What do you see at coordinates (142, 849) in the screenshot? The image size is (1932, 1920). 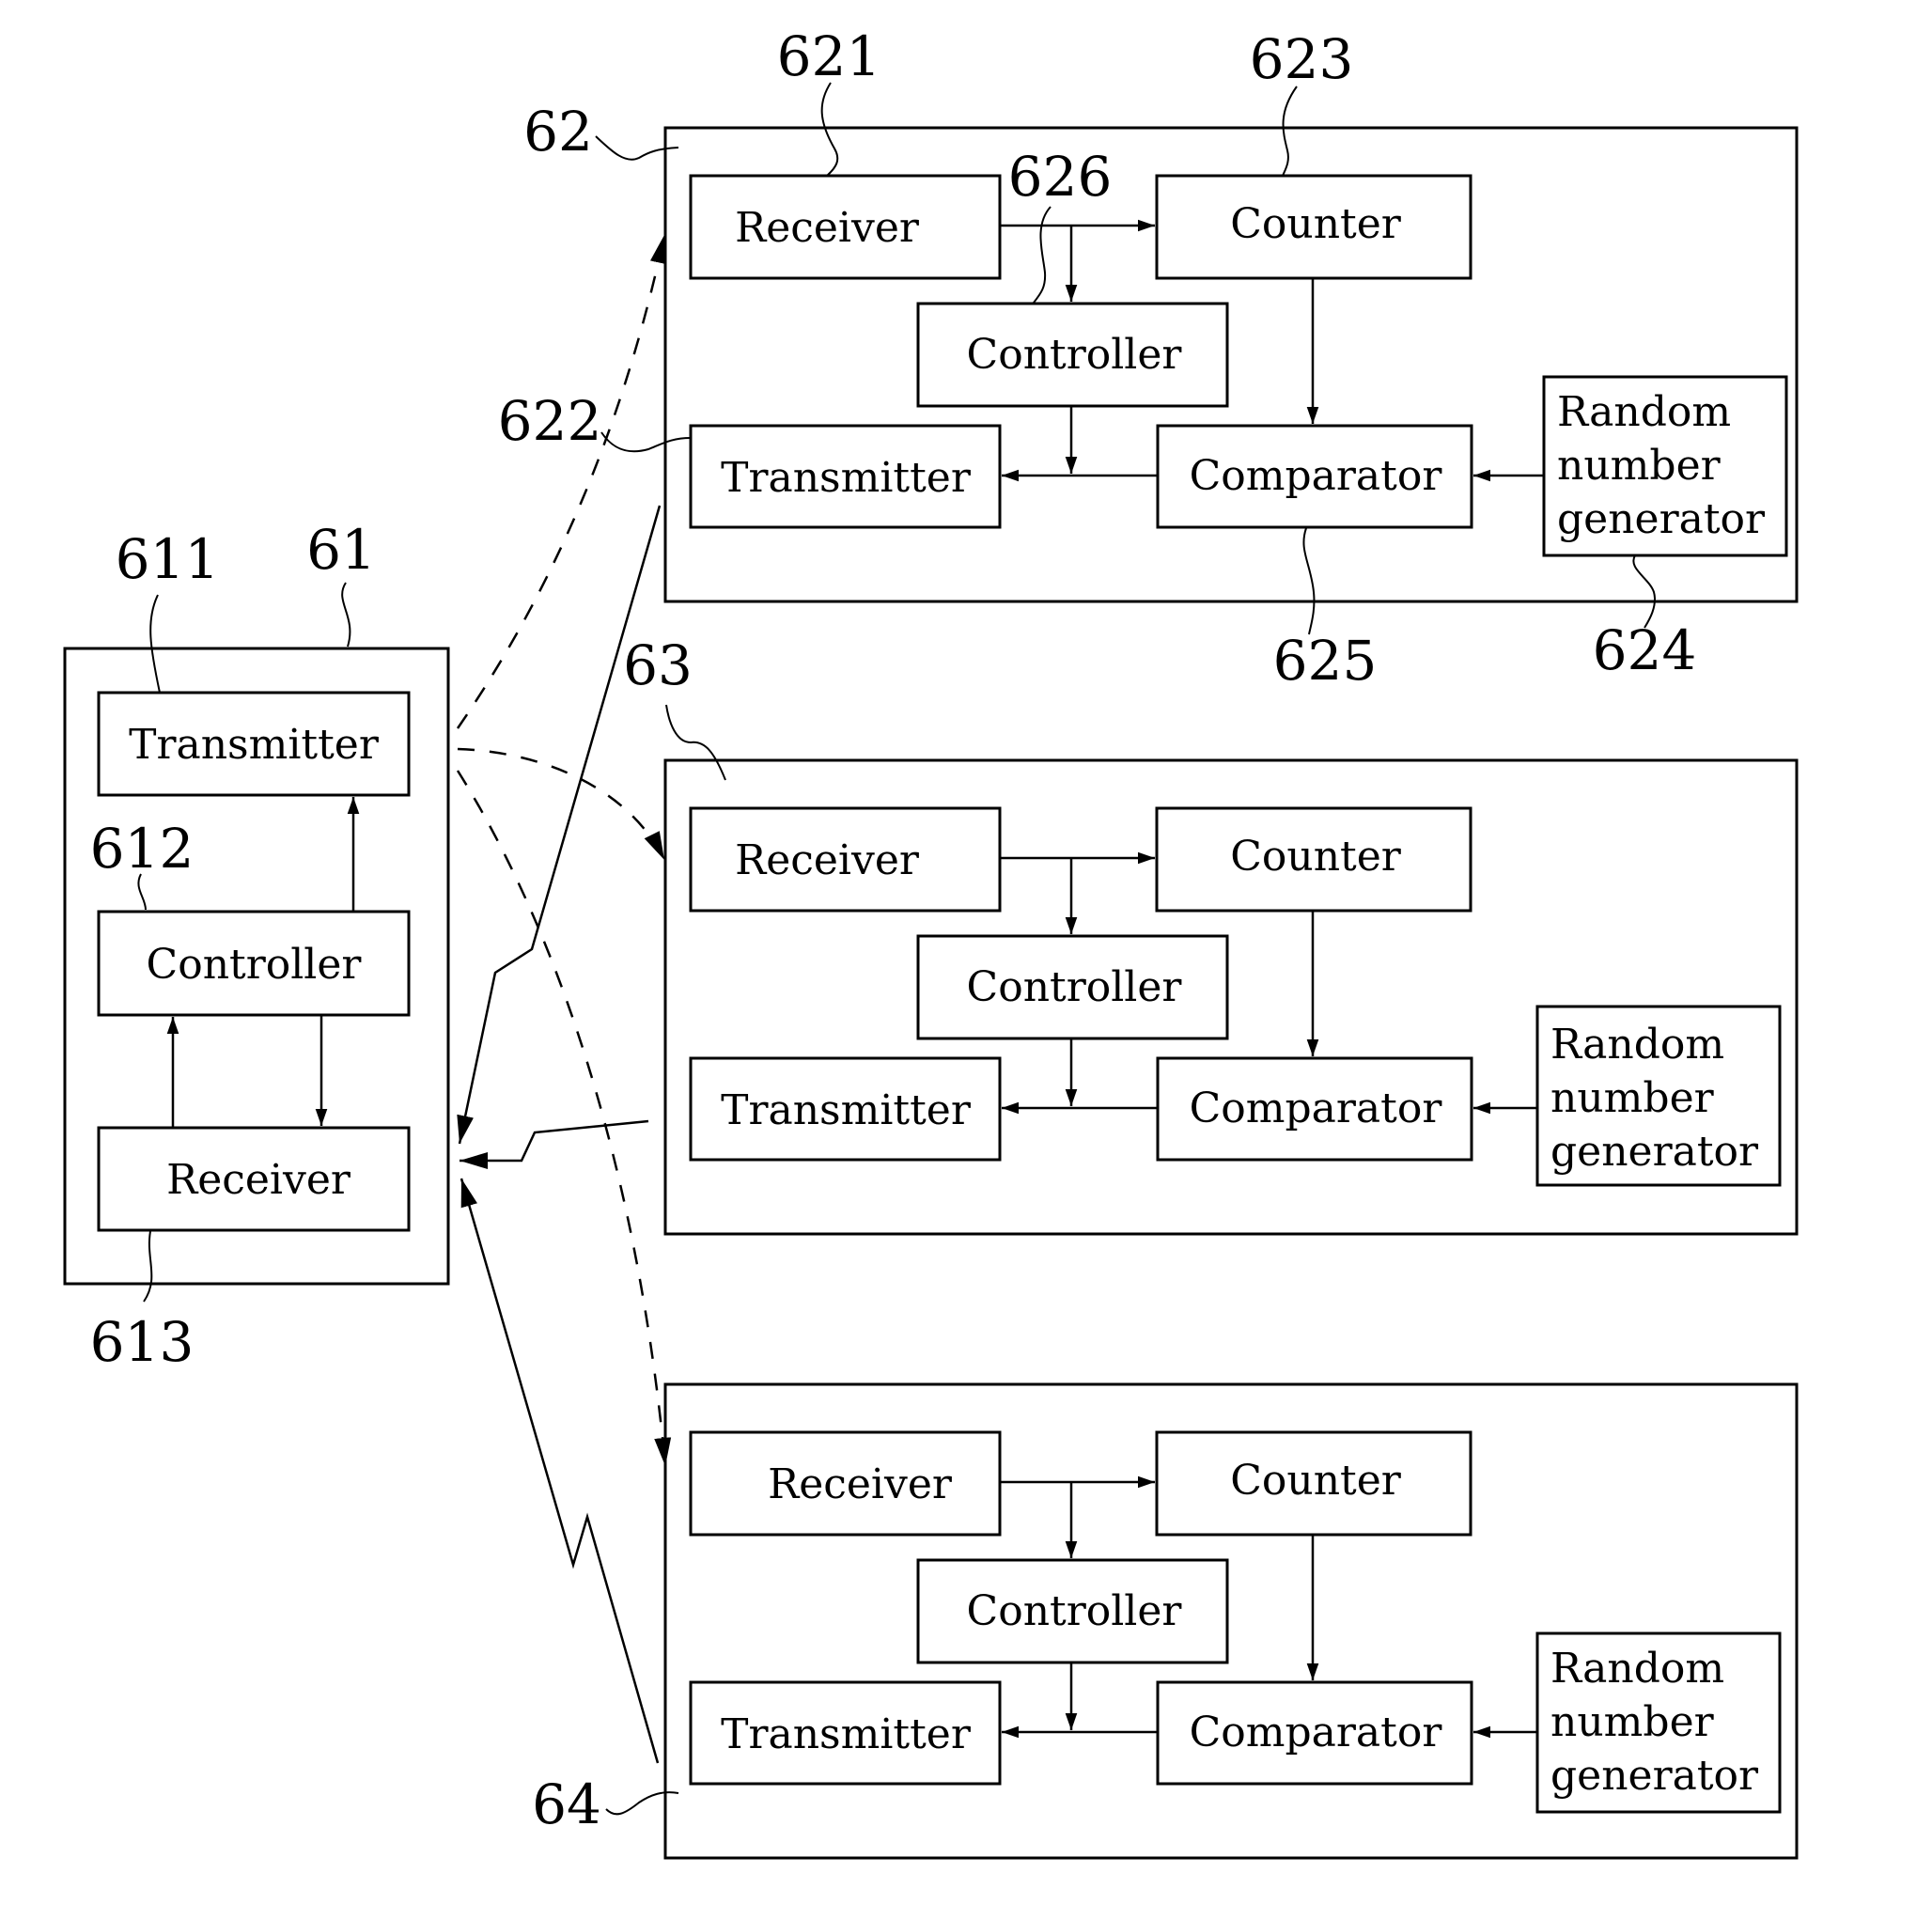 I see `ref-612: 612` at bounding box center [142, 849].